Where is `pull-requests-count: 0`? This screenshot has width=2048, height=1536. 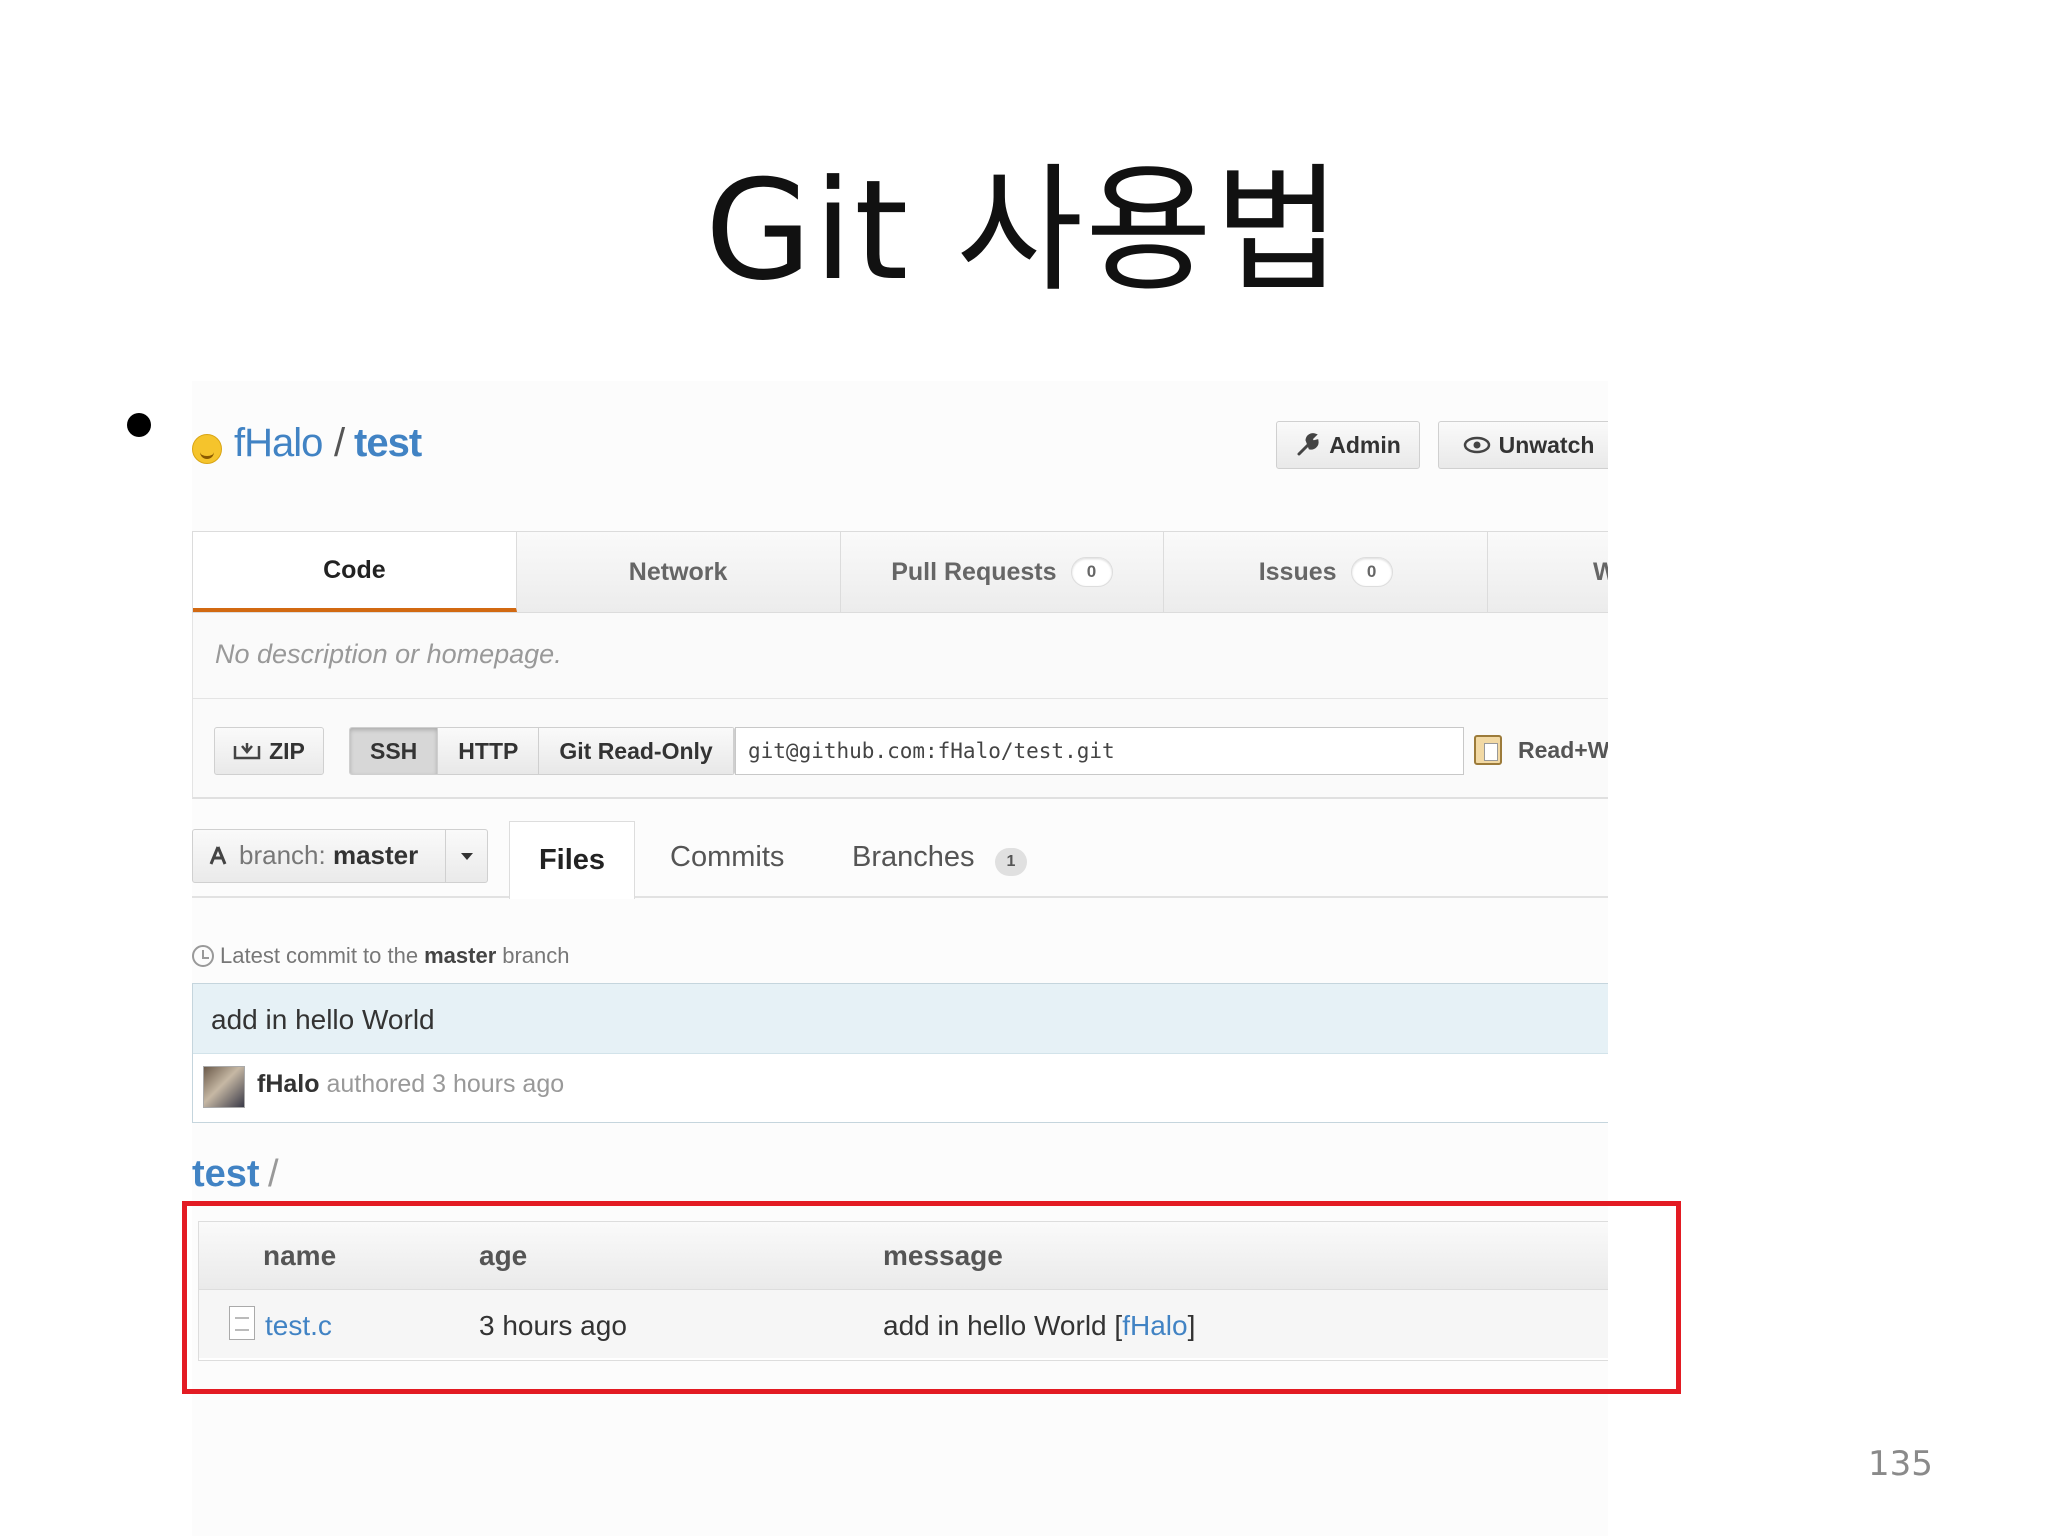
pull-requests-count: 0 is located at coordinates (1091, 572).